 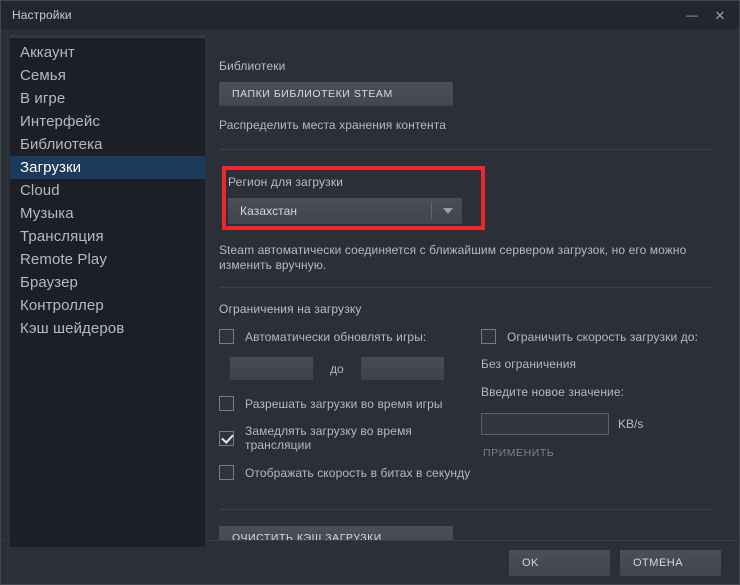 I want to click on throttle-during-broadcast-label: Замедлять загрузку во время трансляции, so click(x=328, y=438).